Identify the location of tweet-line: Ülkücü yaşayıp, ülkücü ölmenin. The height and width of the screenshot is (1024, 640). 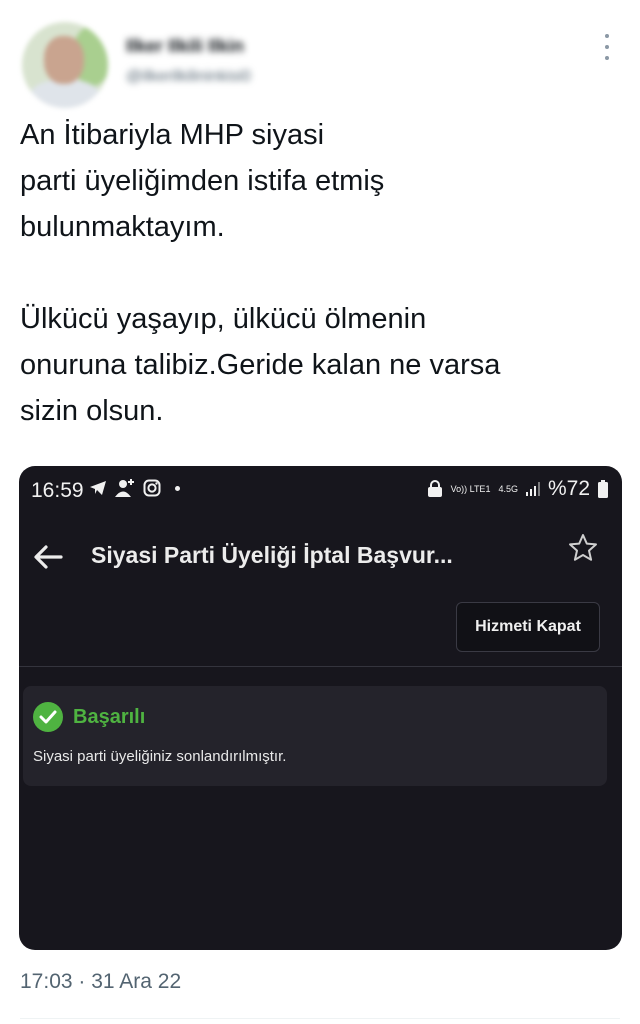
(223, 319).